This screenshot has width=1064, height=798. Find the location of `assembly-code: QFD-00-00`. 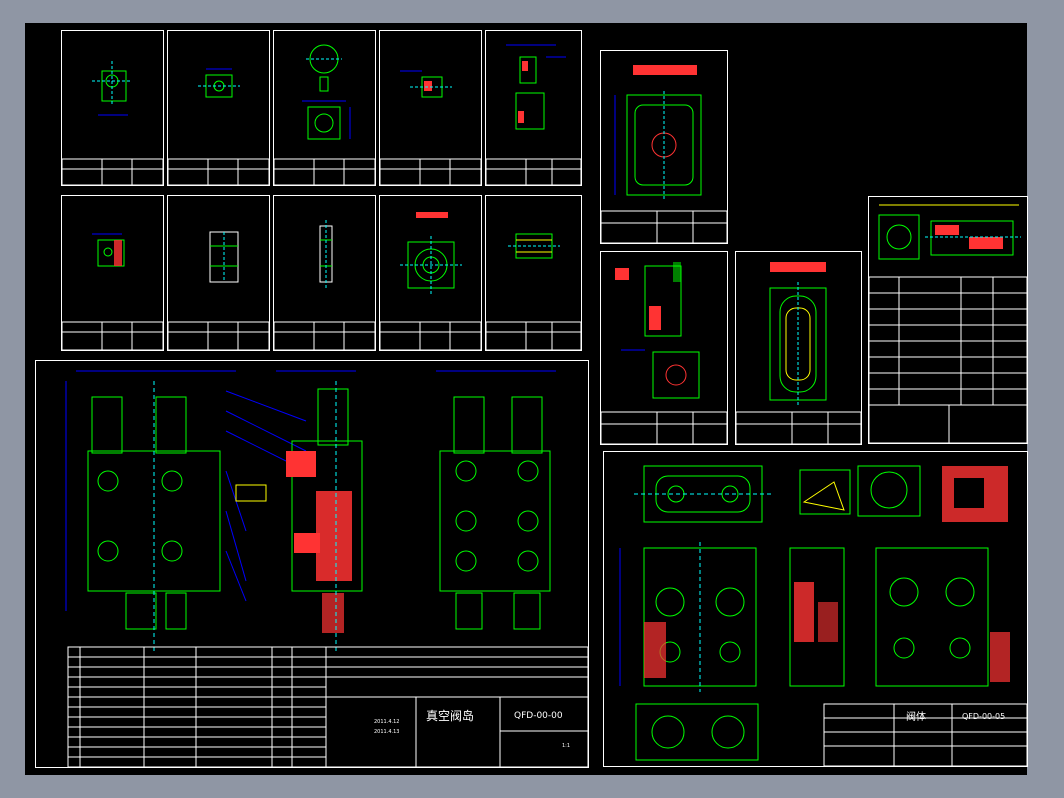

assembly-code: QFD-00-00 is located at coordinates (538, 716).